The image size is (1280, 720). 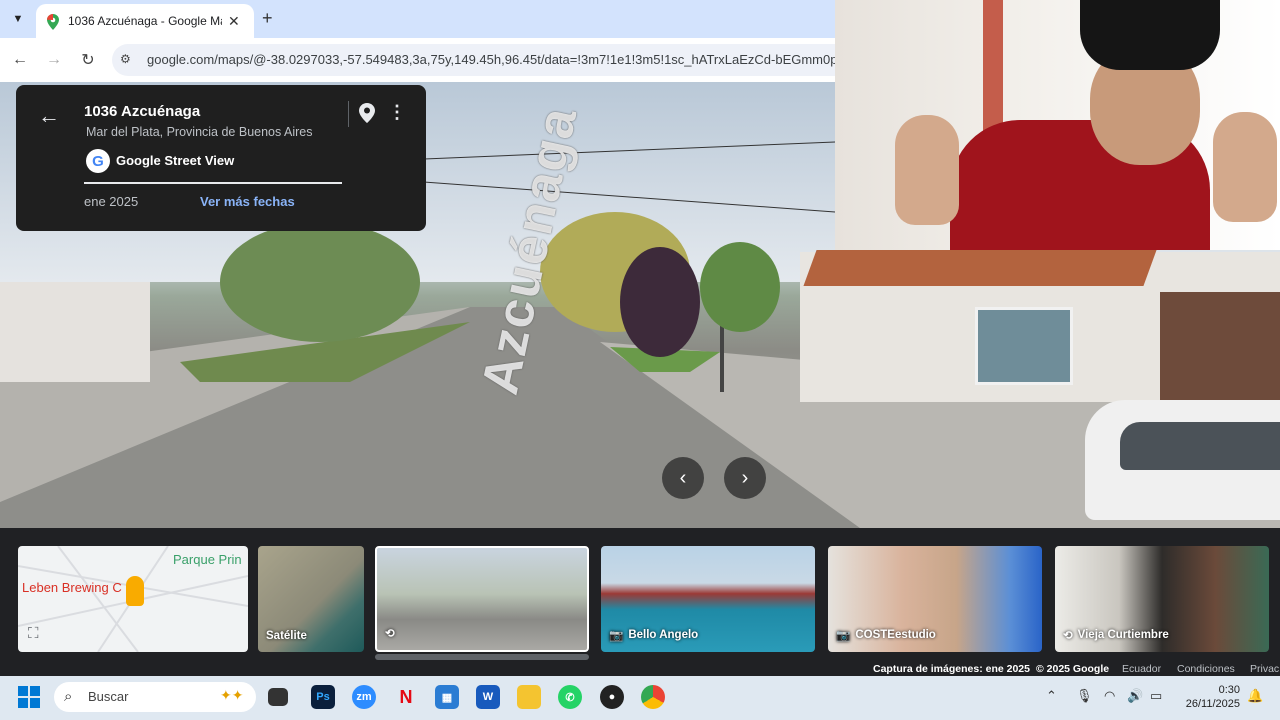 What do you see at coordinates (1245, 167) in the screenshot?
I see `person-right-hand` at bounding box center [1245, 167].